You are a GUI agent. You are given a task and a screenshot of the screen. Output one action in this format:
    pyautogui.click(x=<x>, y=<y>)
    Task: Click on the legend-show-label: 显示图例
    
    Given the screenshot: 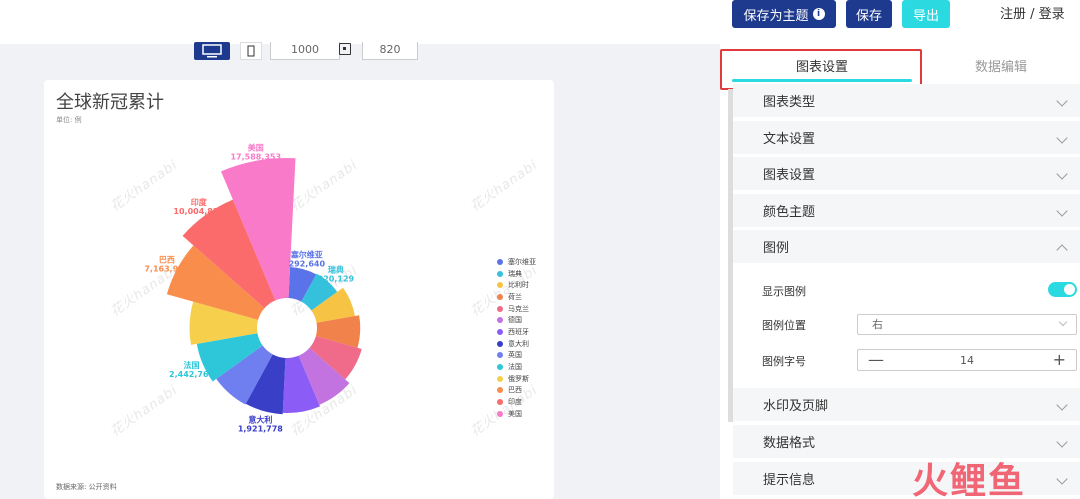 What is the action you would take?
    pyautogui.click(x=784, y=291)
    